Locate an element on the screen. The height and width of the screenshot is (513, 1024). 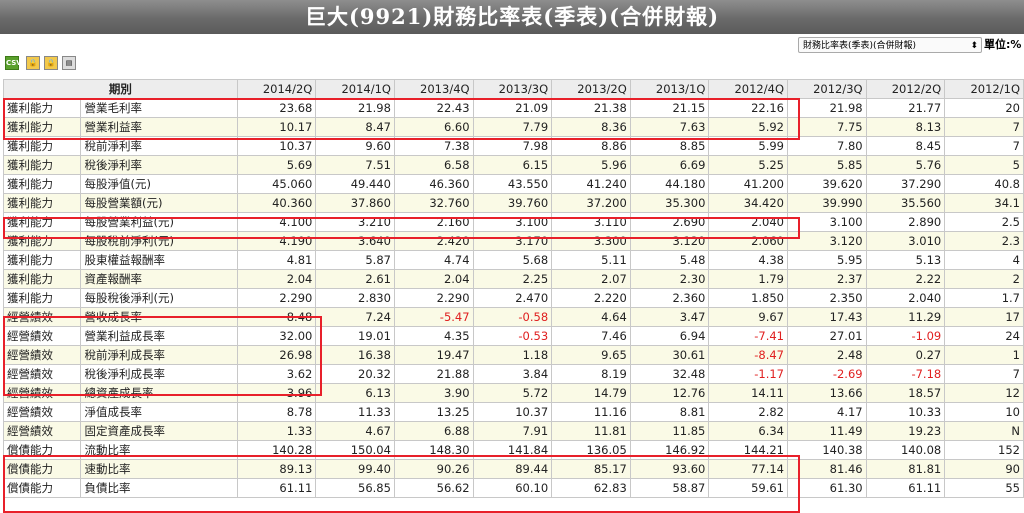
column-header-period: 2013/3Q is located at coordinates (512, 89).